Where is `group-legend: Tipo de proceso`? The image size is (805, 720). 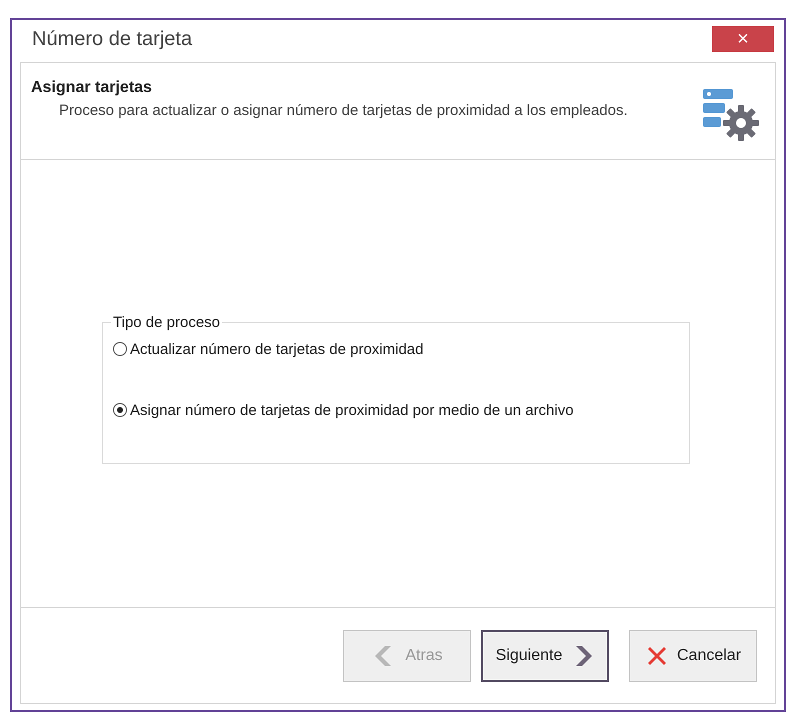
group-legend: Tipo de proceso is located at coordinates (166, 322).